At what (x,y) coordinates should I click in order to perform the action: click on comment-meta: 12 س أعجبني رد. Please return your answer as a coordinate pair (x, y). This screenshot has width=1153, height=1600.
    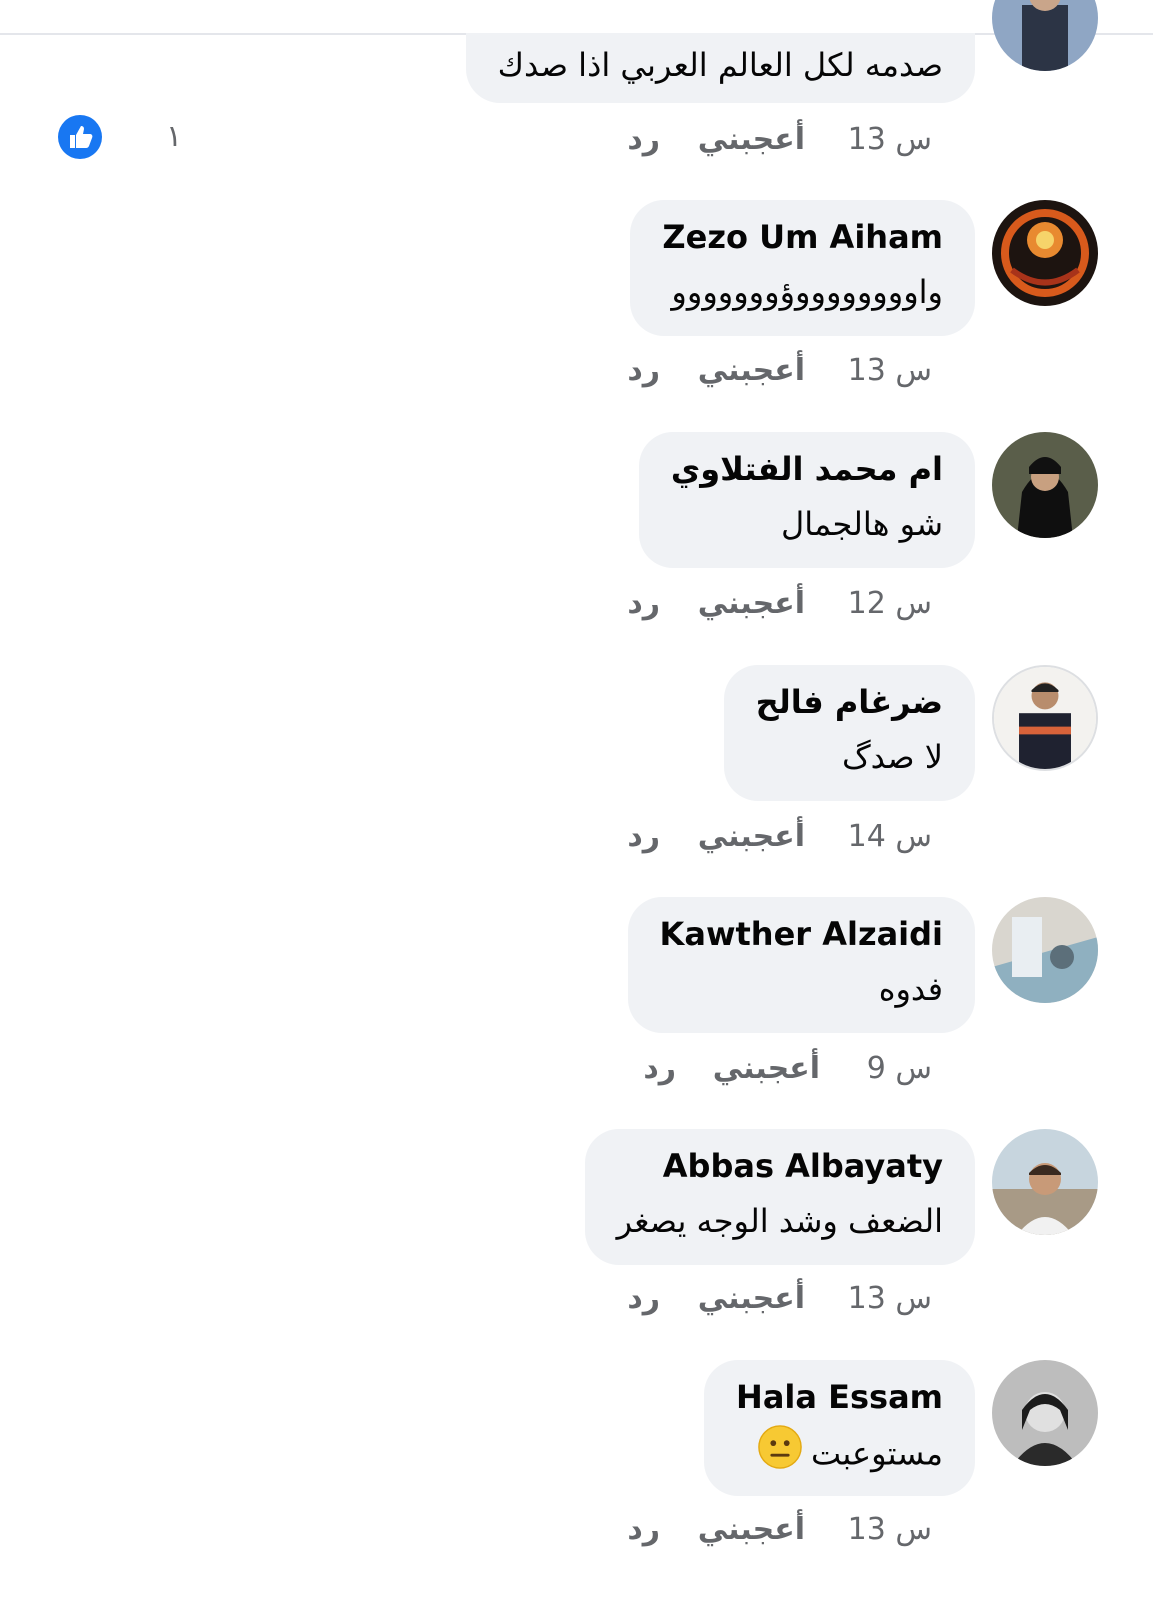
    Looking at the image, I should click on (785, 604).